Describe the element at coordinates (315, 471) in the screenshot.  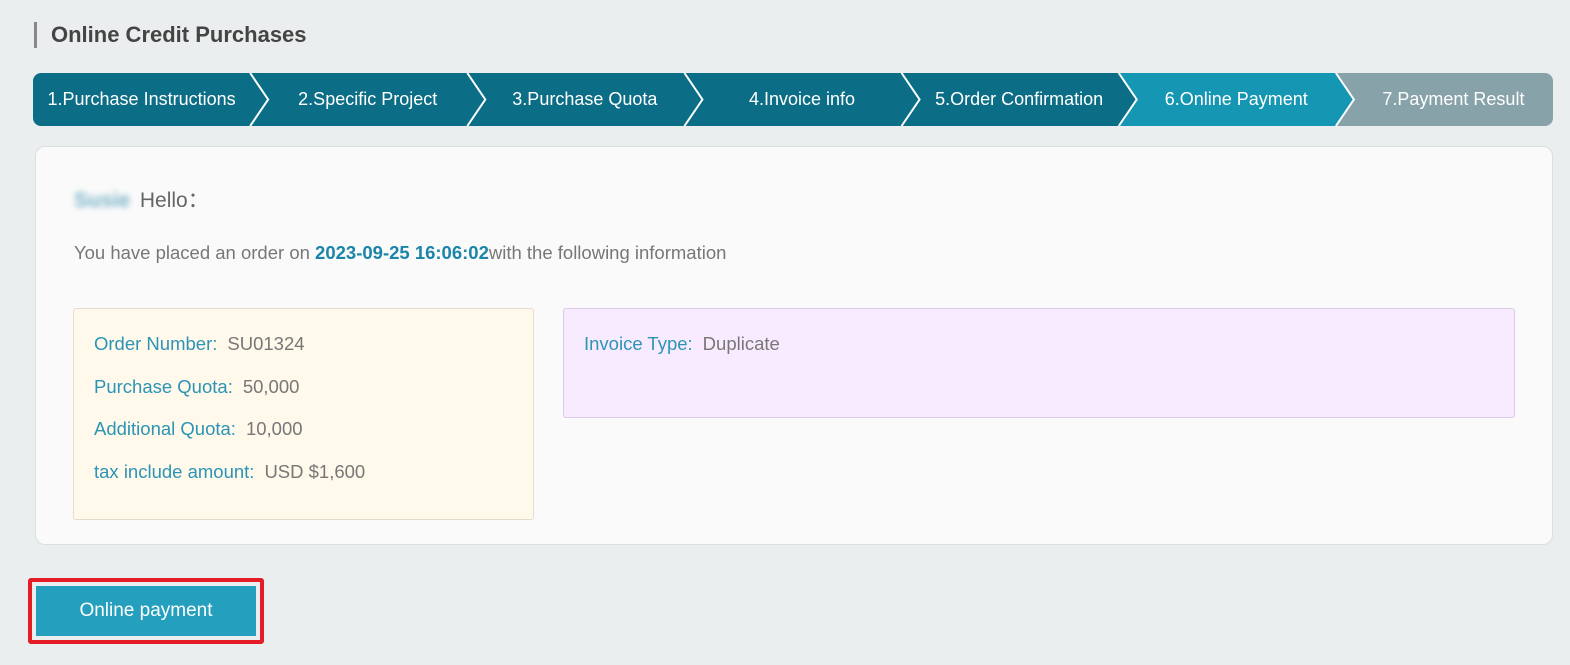
I see `tax-amount-value: USD $1,600` at that location.